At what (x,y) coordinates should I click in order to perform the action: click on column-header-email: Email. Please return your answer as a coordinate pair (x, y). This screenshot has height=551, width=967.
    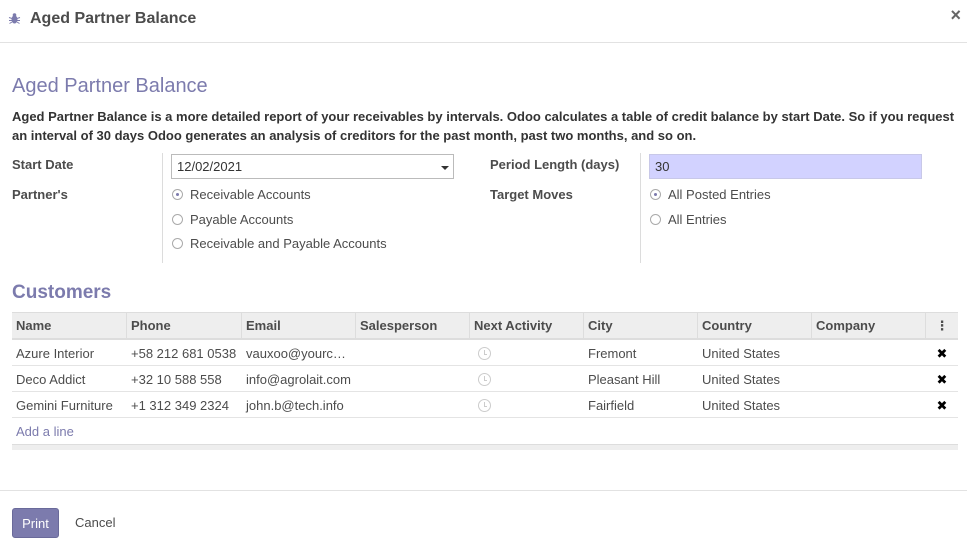
    Looking at the image, I should click on (299, 325).